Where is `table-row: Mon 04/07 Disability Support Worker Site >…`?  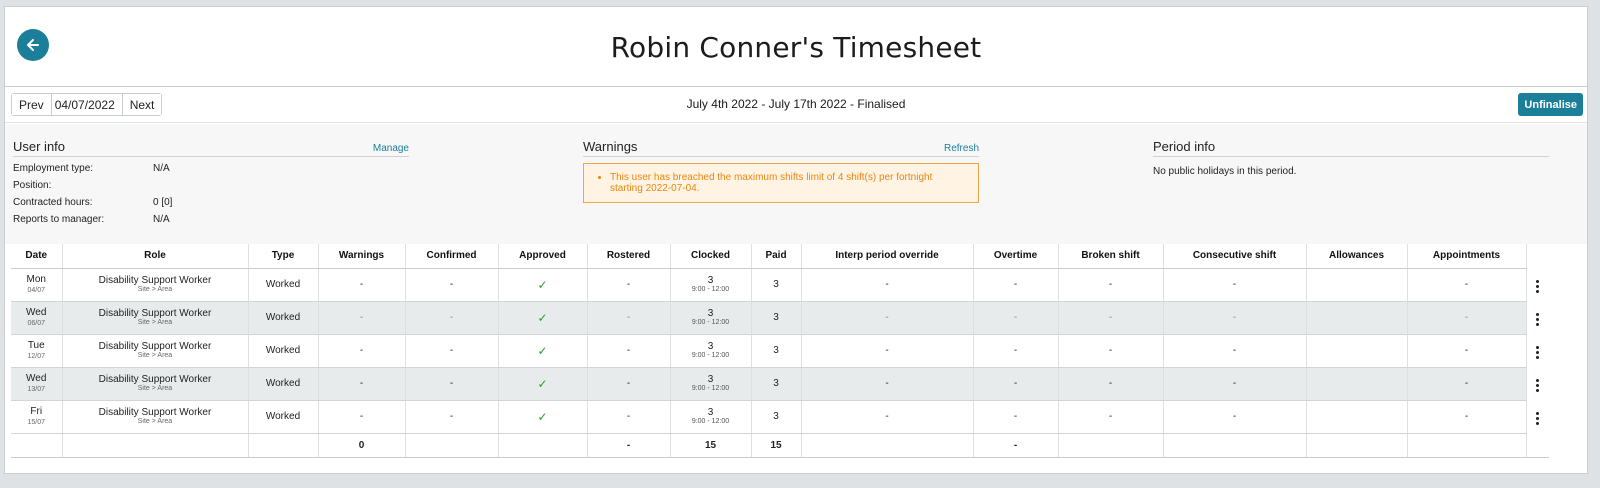
table-row: Mon 04/07 Disability Support Worker Site >… is located at coordinates (780, 285).